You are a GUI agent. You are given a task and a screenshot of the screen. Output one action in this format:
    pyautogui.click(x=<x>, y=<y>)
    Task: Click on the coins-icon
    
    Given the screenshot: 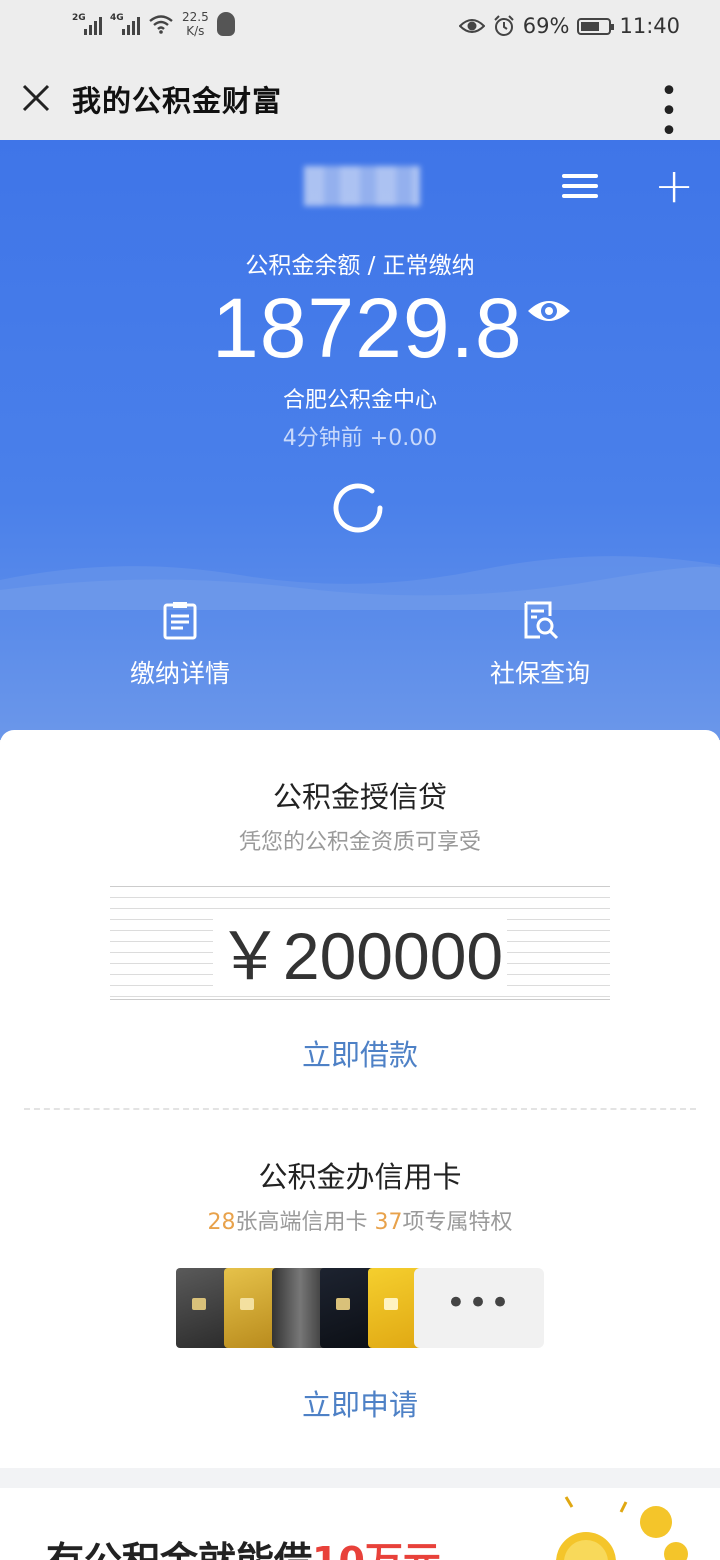 What is the action you would take?
    pyautogui.click(x=622, y=1528)
    